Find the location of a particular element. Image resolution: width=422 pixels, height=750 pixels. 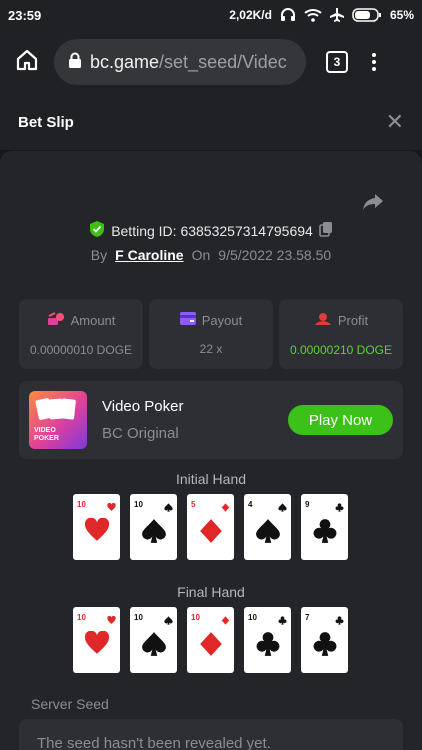

user-link: F Caroline is located at coordinates (149, 255).